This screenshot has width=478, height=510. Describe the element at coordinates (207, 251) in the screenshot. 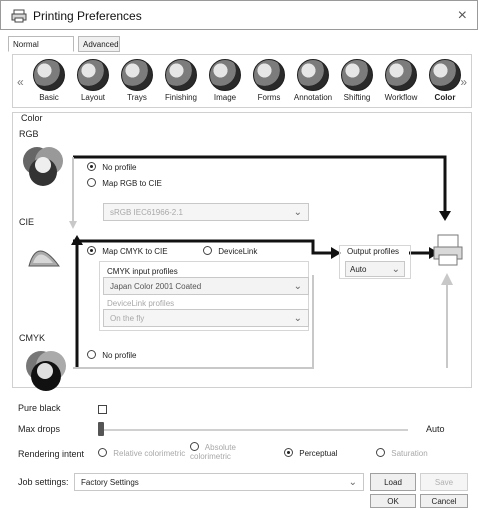

I see `cmyk-devicelink-radio` at that location.